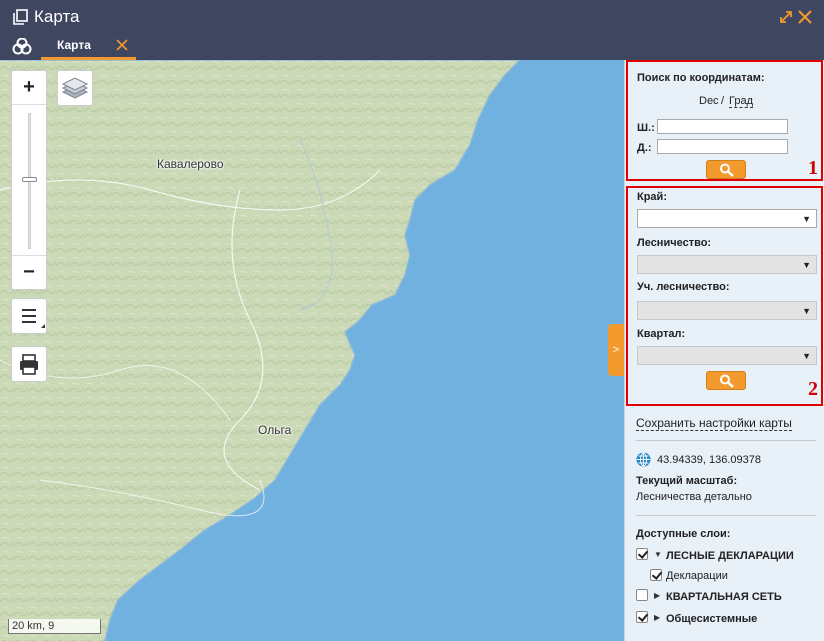 The height and width of the screenshot is (641, 824). Describe the element at coordinates (722, 126) in the screenshot. I see `lat-input` at that location.